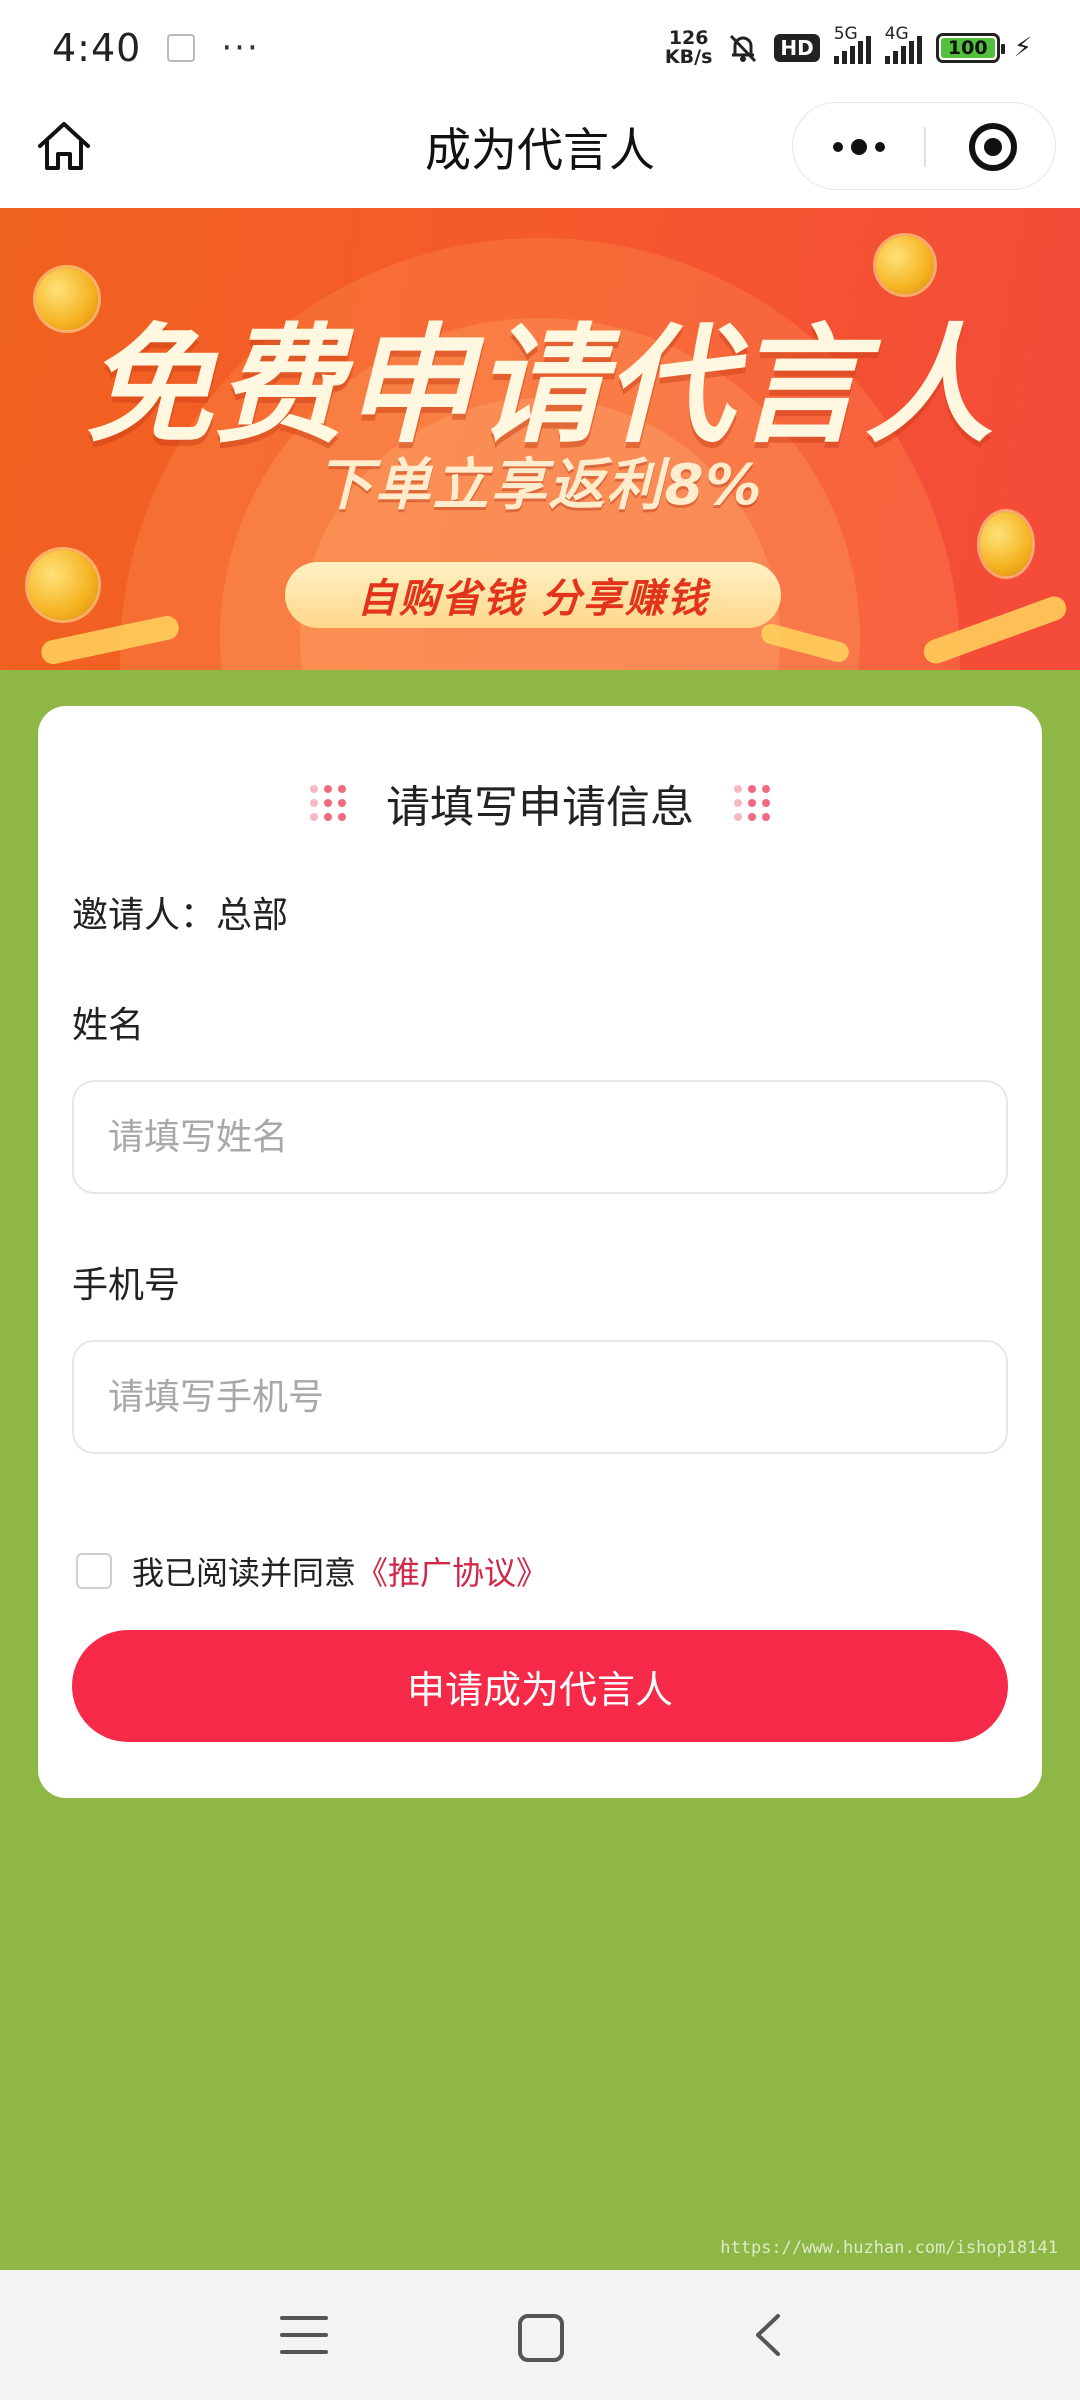 Image resolution: width=1080 pixels, height=2400 pixels. I want to click on phone-input, so click(540, 1397).